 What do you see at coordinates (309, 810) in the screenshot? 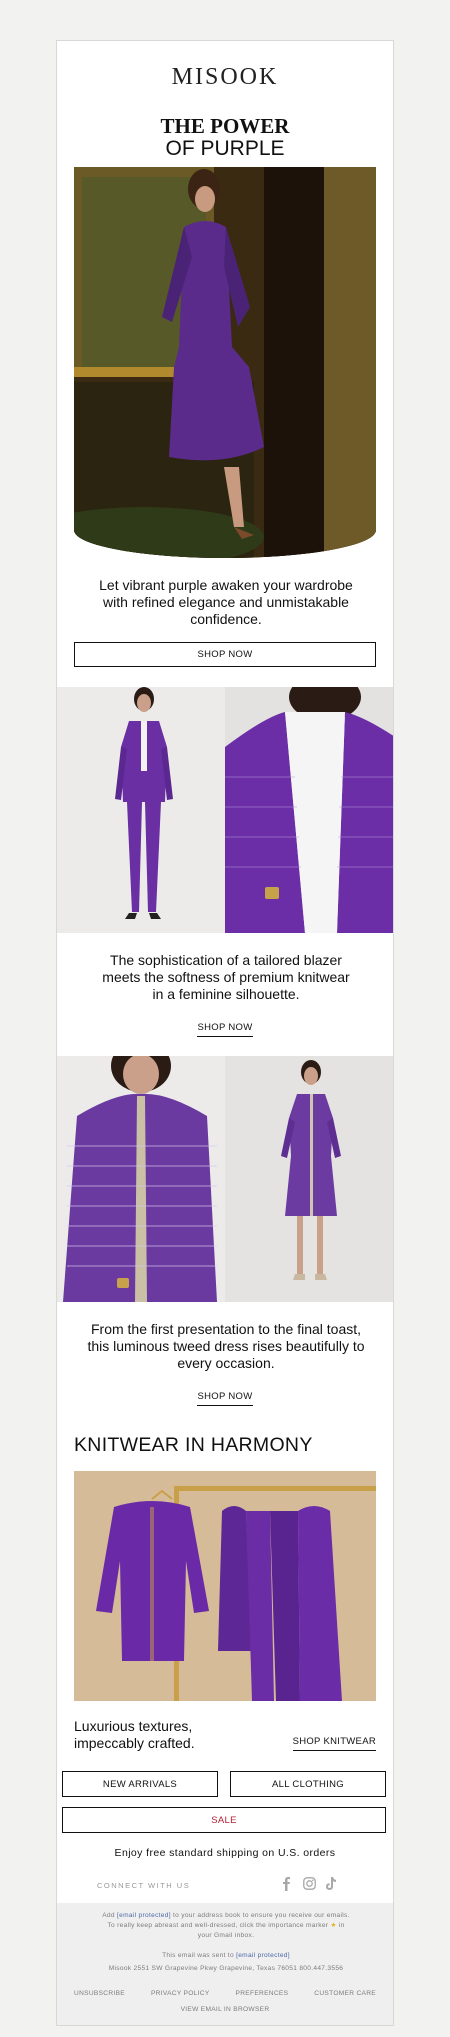
I see `blazer-detail-photo` at bounding box center [309, 810].